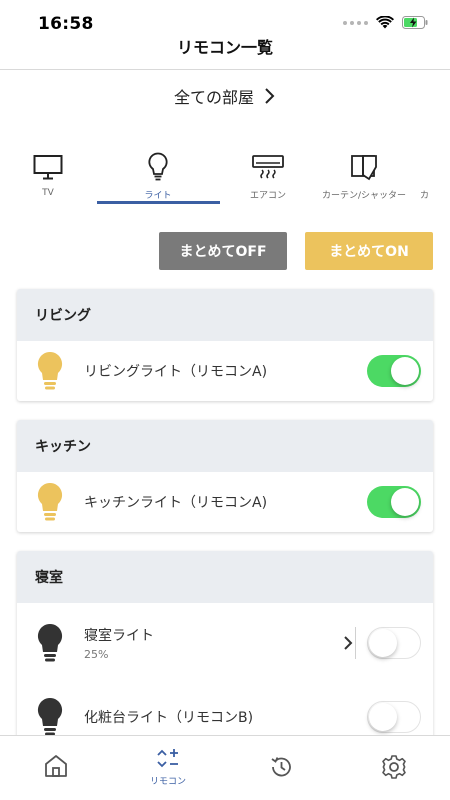 This screenshot has height=800, width=450. What do you see at coordinates (364, 196) in the screenshot?
I see `tab-label: カーテン/シャッター` at bounding box center [364, 196].